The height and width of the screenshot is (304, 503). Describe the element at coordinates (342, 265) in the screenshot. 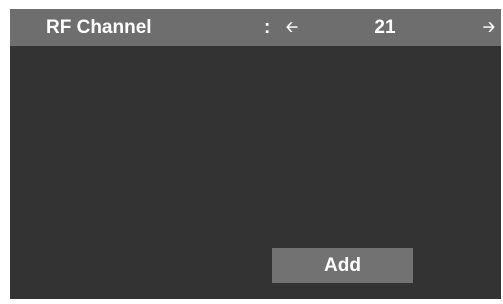

I see `add-button: Add` at that location.